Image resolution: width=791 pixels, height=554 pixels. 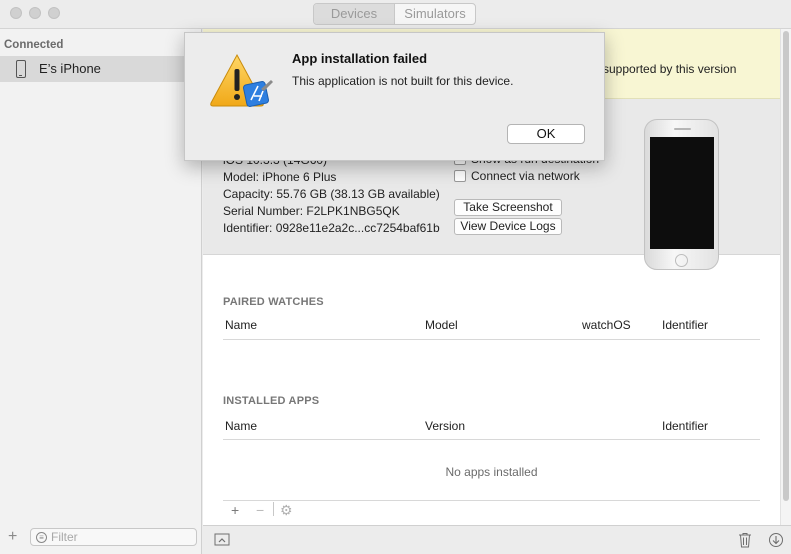 I want to click on view-device-logs-button: View Device Logs, so click(x=508, y=226).